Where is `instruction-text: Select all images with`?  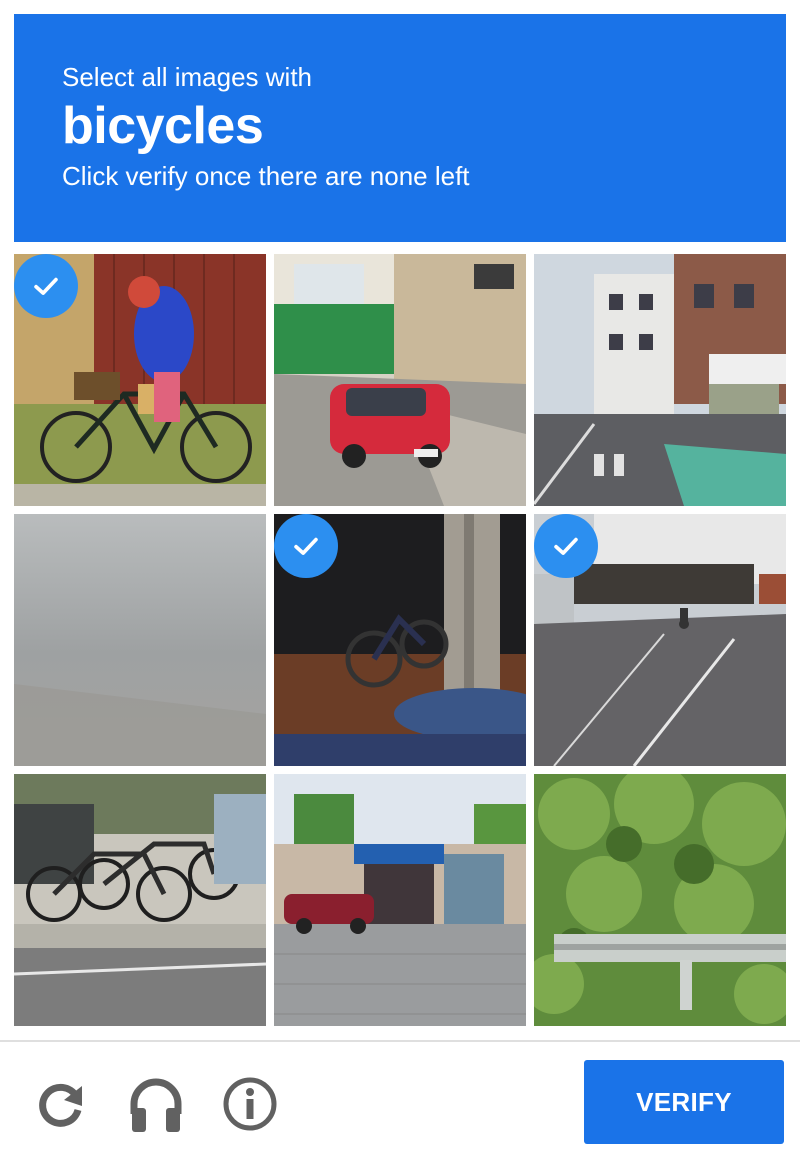 instruction-text: Select all images with is located at coordinates (187, 77).